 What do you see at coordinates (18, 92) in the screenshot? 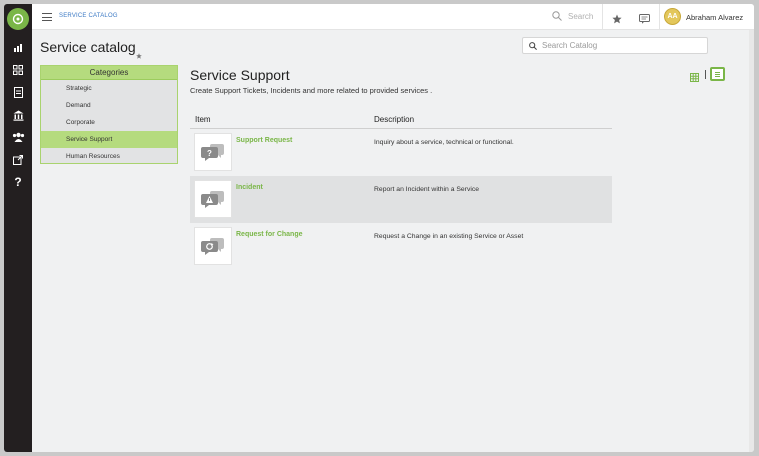
I see `document-icon` at bounding box center [18, 92].